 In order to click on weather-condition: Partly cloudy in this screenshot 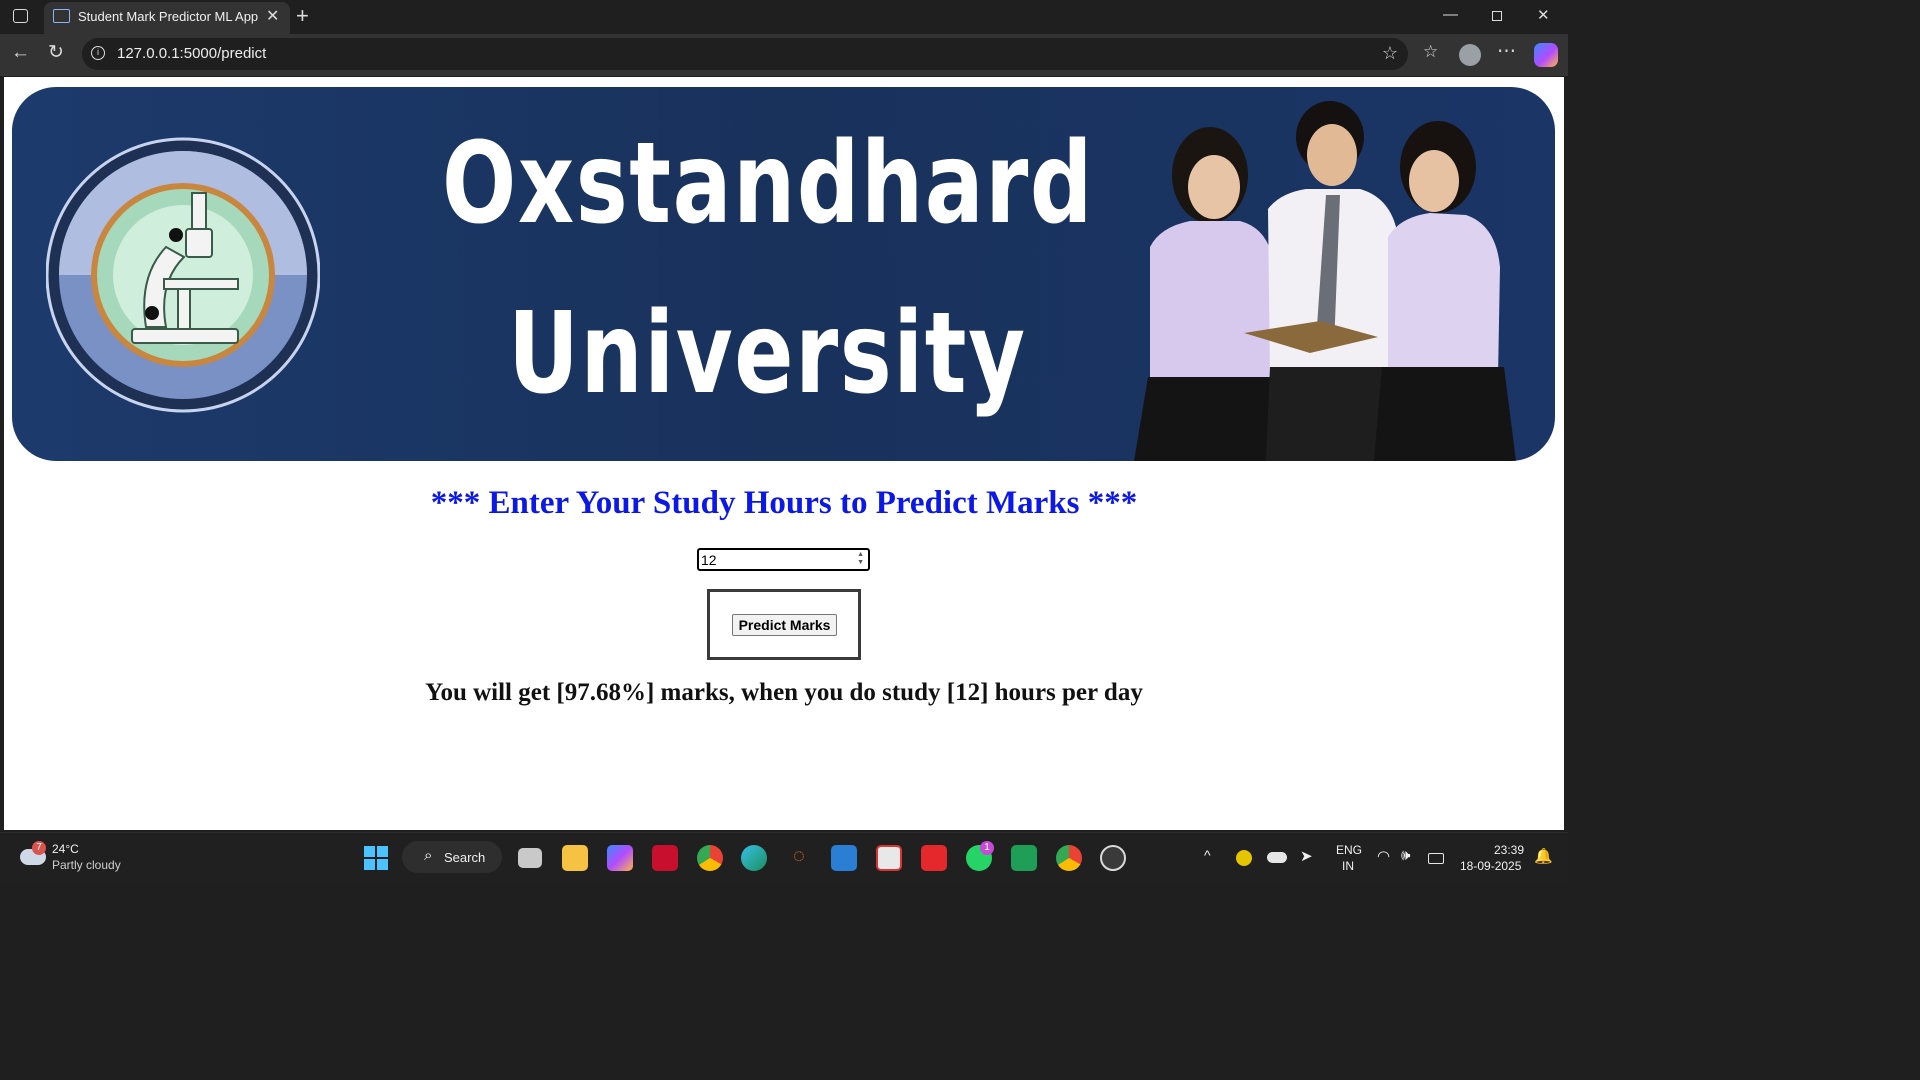, I will do `click(86, 865)`.